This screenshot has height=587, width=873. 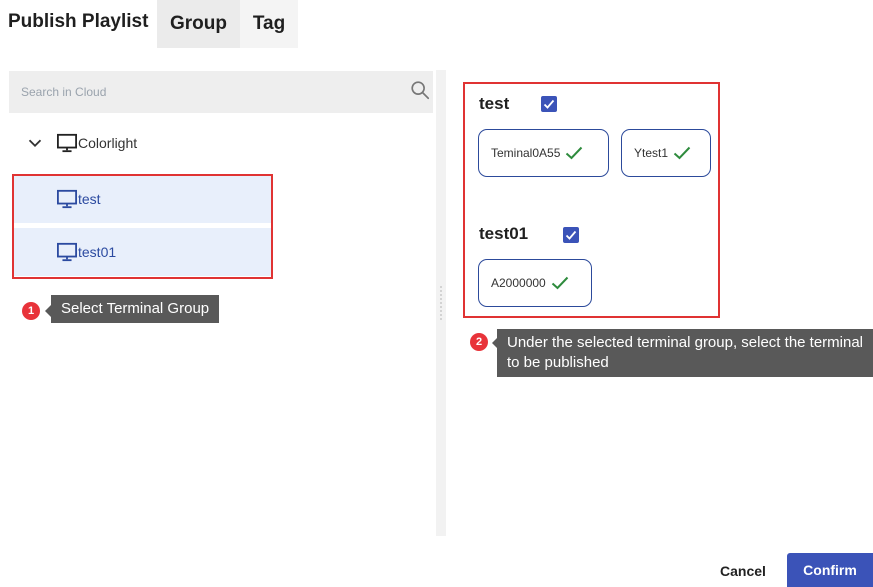 What do you see at coordinates (198, 24) in the screenshot?
I see `tab-group: Group` at bounding box center [198, 24].